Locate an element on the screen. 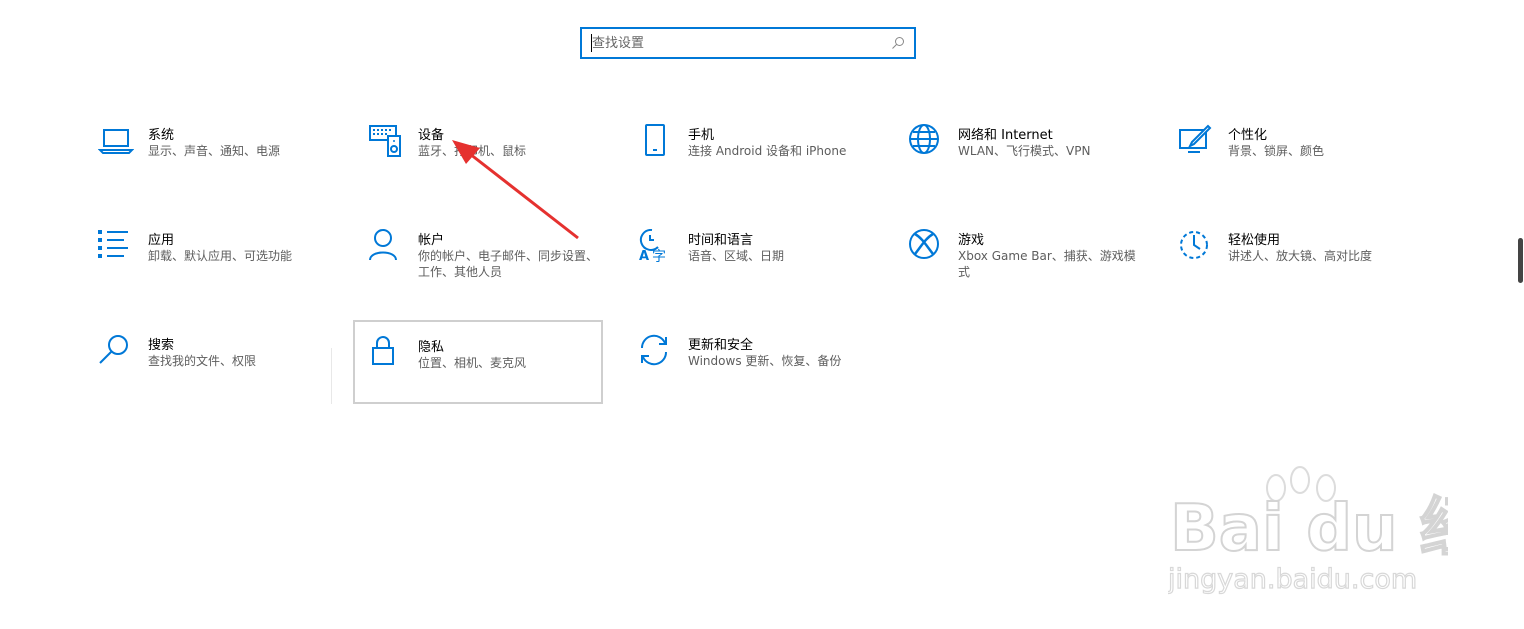  watermark-url: jingyan.baidu.com is located at coordinates (1292, 579).